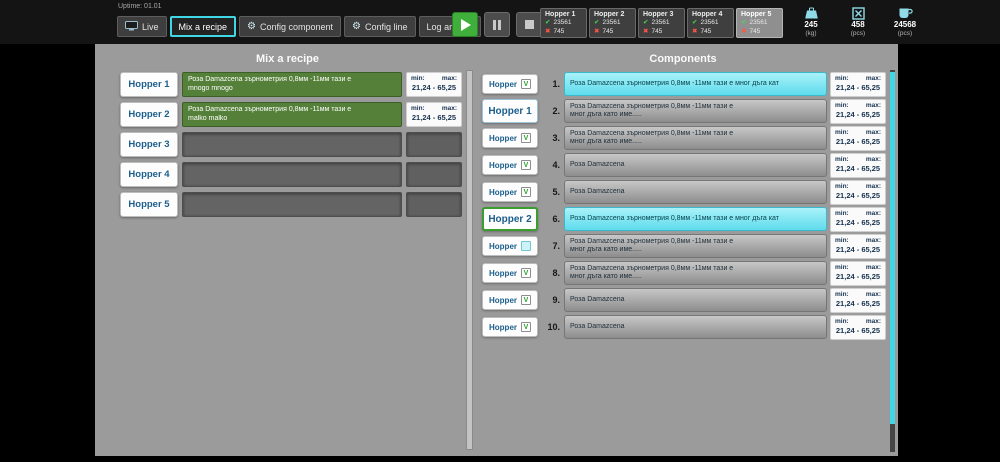  What do you see at coordinates (707, 14) in the screenshot?
I see `hopper-status-title: Hopper 4` at bounding box center [707, 14].